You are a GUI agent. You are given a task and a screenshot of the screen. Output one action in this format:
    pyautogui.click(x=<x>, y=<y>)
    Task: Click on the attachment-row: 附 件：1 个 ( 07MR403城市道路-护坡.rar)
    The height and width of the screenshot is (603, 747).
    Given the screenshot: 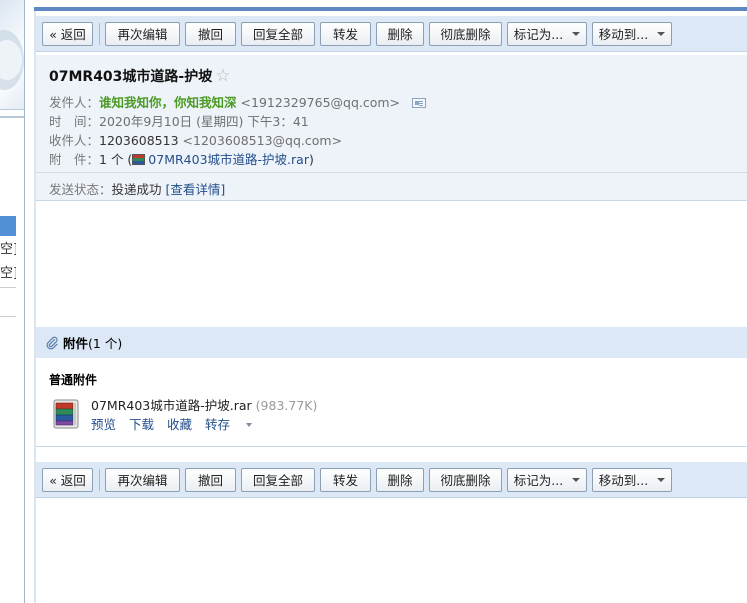 What is the action you would take?
    pyautogui.click(x=181, y=158)
    